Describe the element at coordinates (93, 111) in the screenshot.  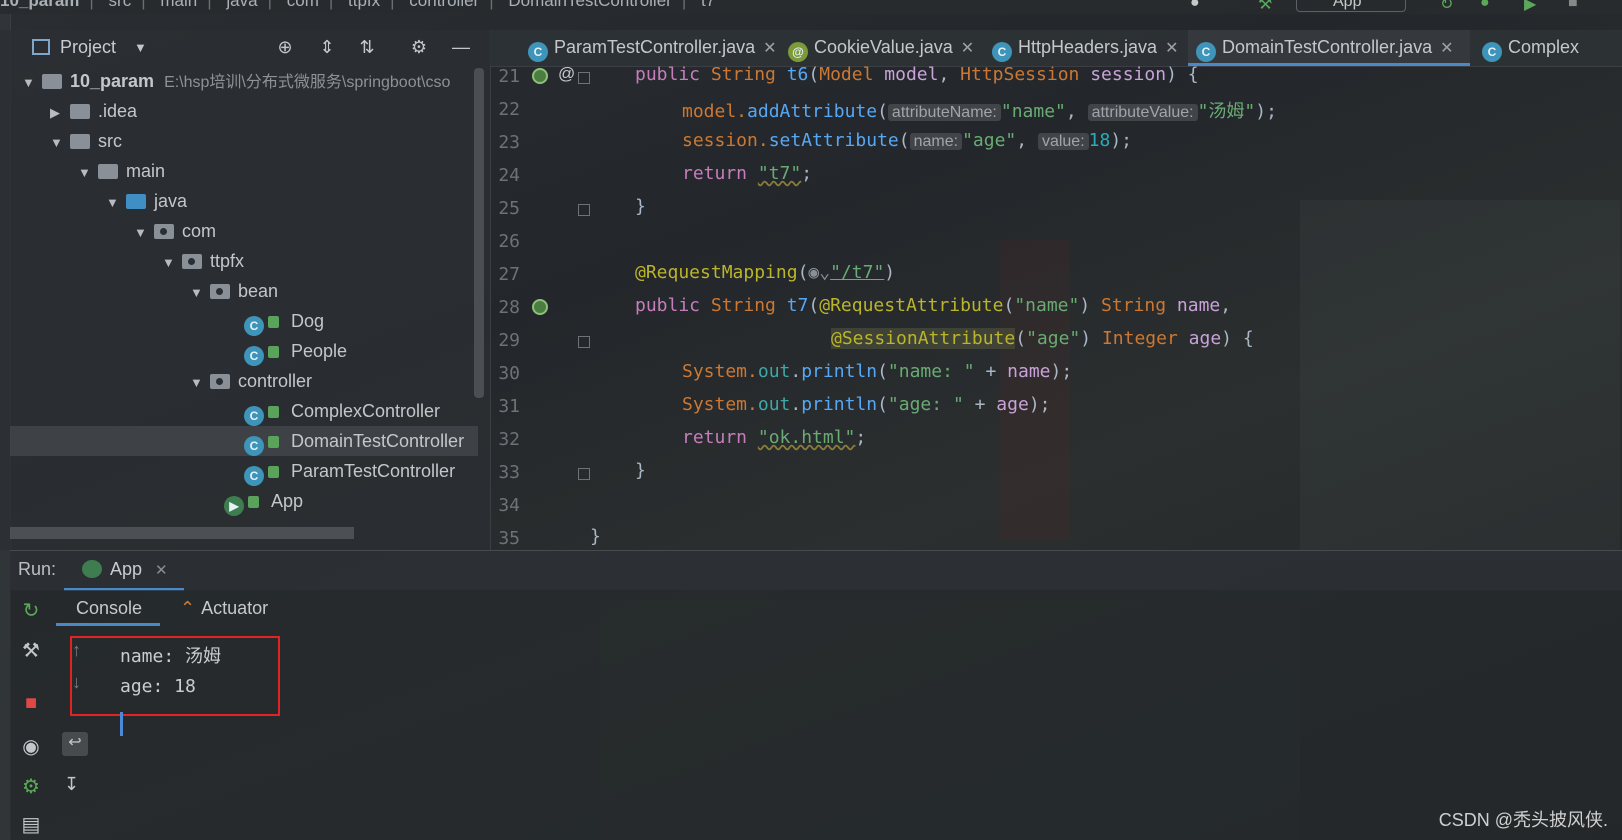
I see `tree-item-folder: ▶ .idea` at that location.